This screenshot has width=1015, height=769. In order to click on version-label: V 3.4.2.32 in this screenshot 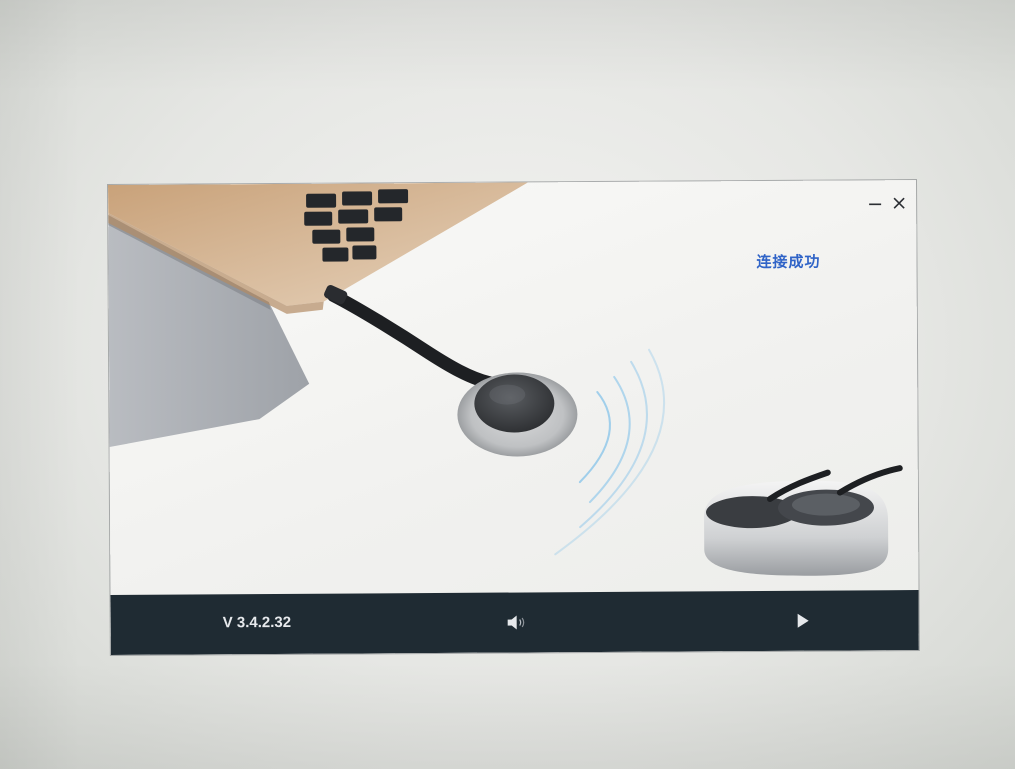, I will do `click(257, 622)`.